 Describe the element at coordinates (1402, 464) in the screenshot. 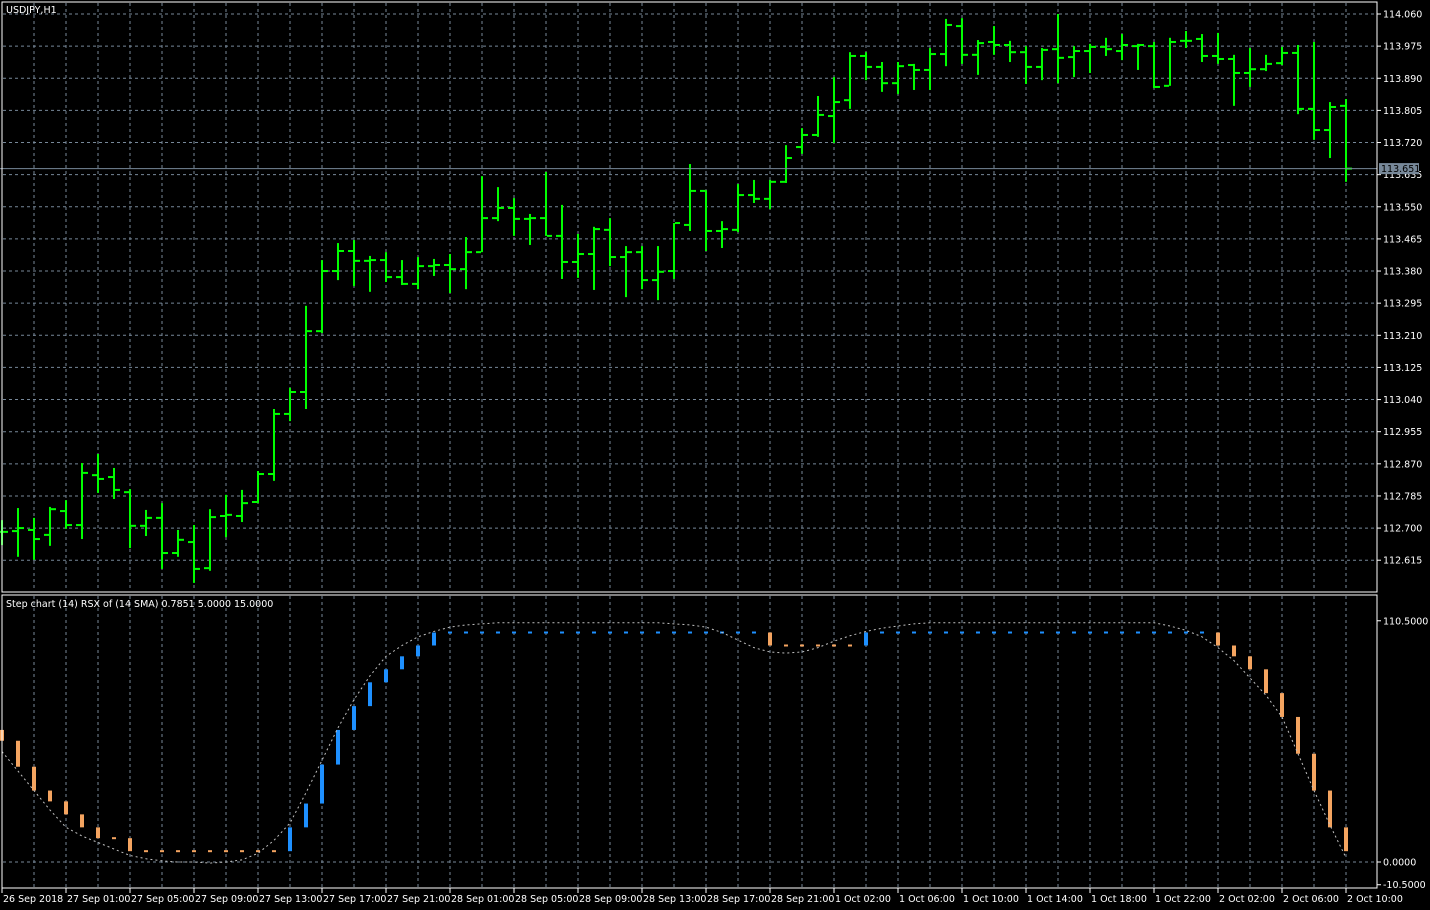

I see `price-tick-label: 112.870` at that location.